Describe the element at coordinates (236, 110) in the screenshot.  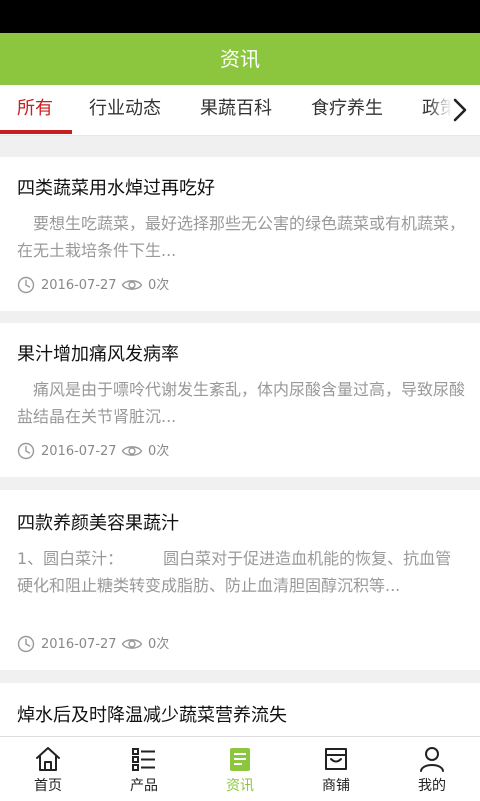
I see `tab-produce-encyclopedia: 果蔬百科` at that location.